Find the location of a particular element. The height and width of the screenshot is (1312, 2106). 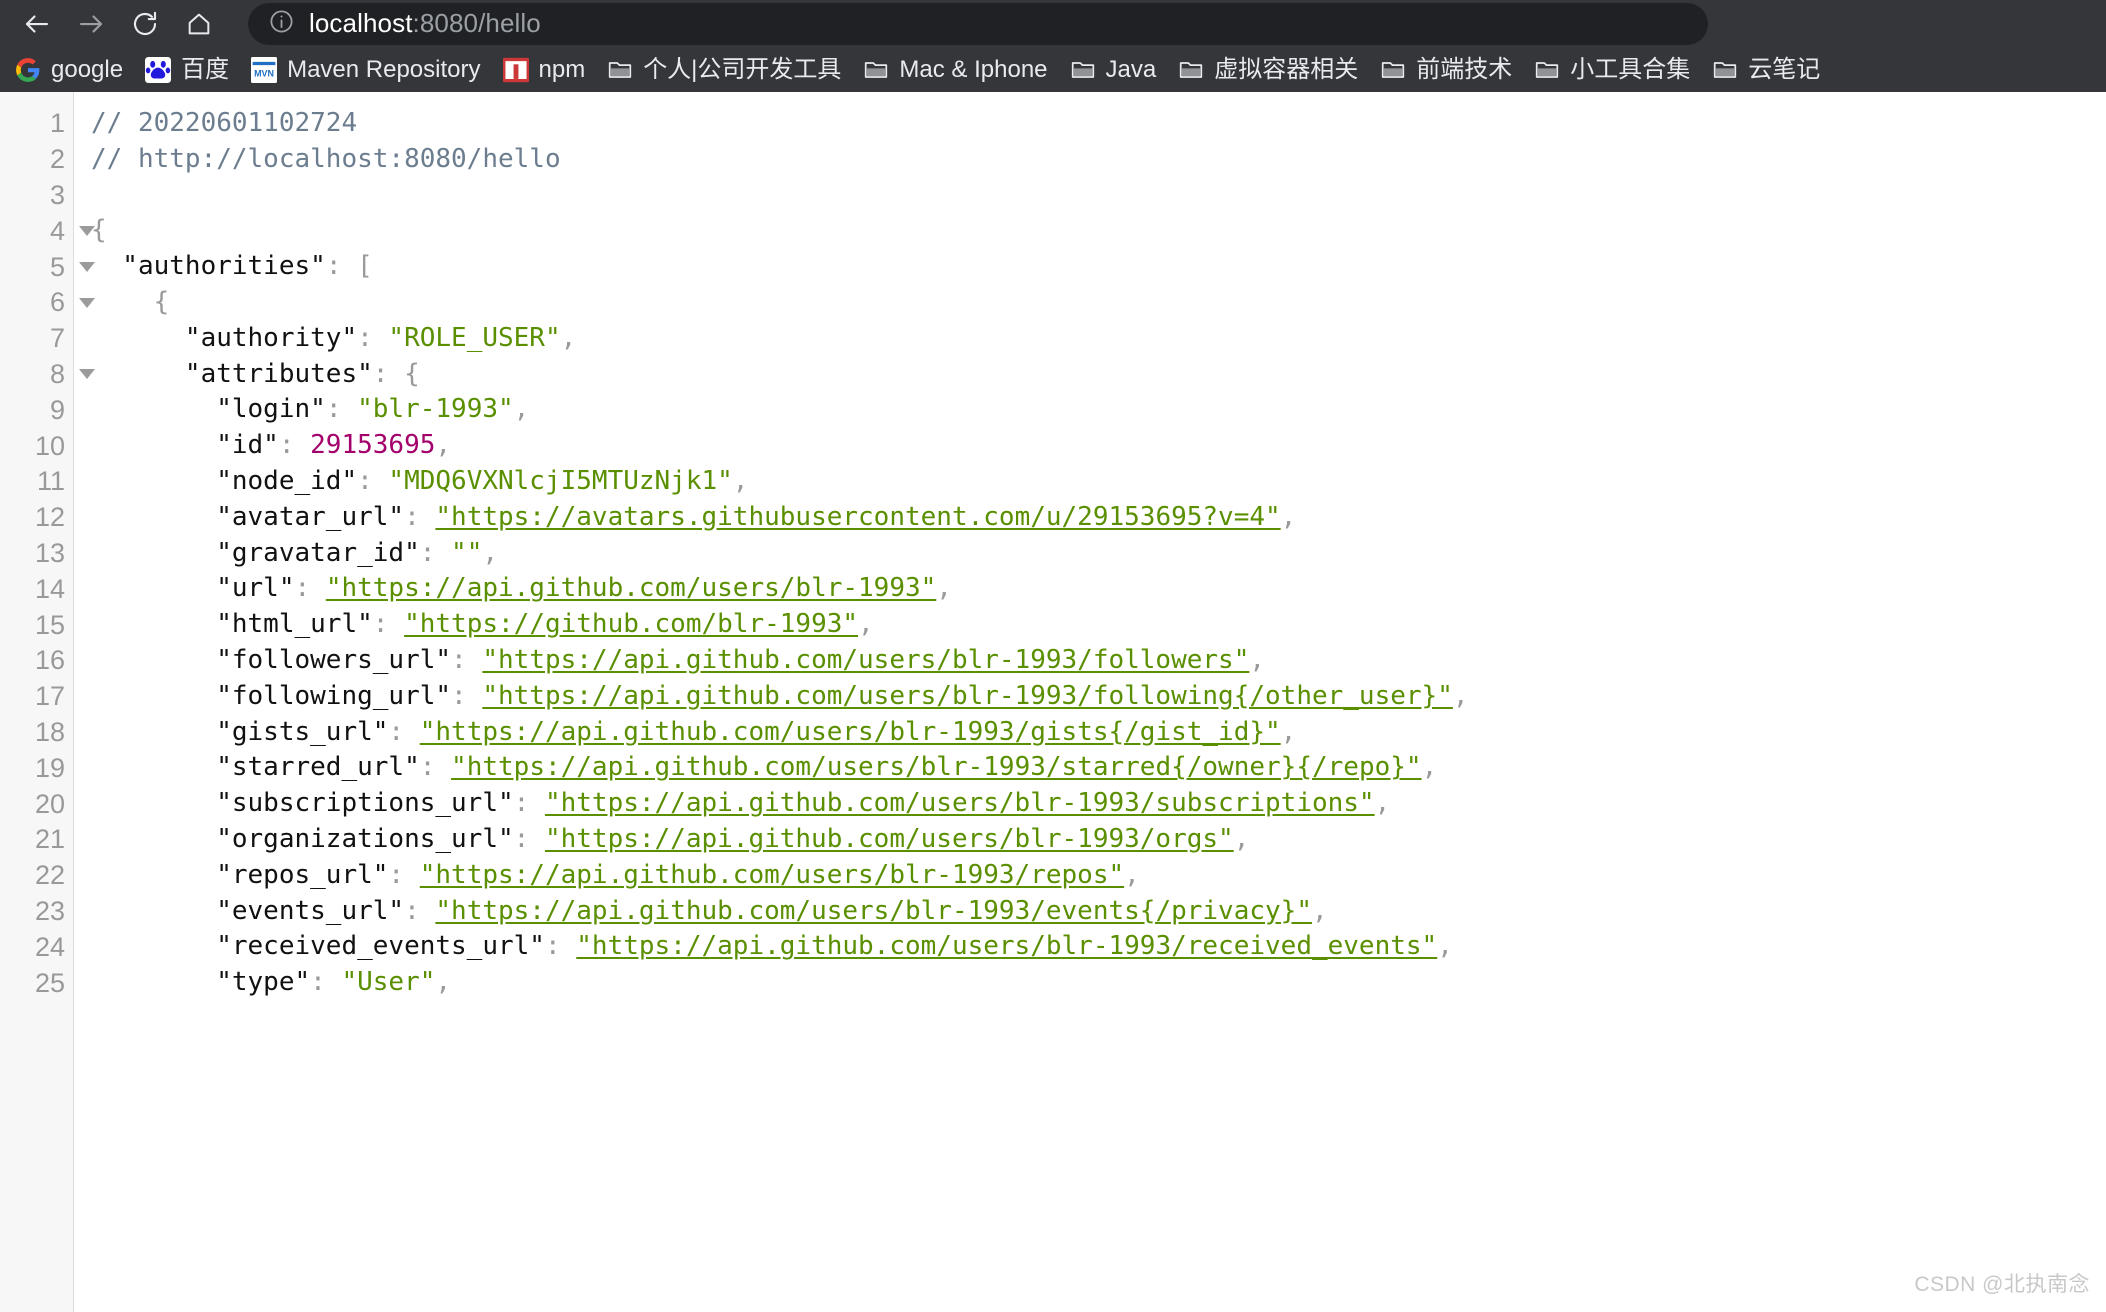

json-token-number: 29153695 is located at coordinates (373, 445).